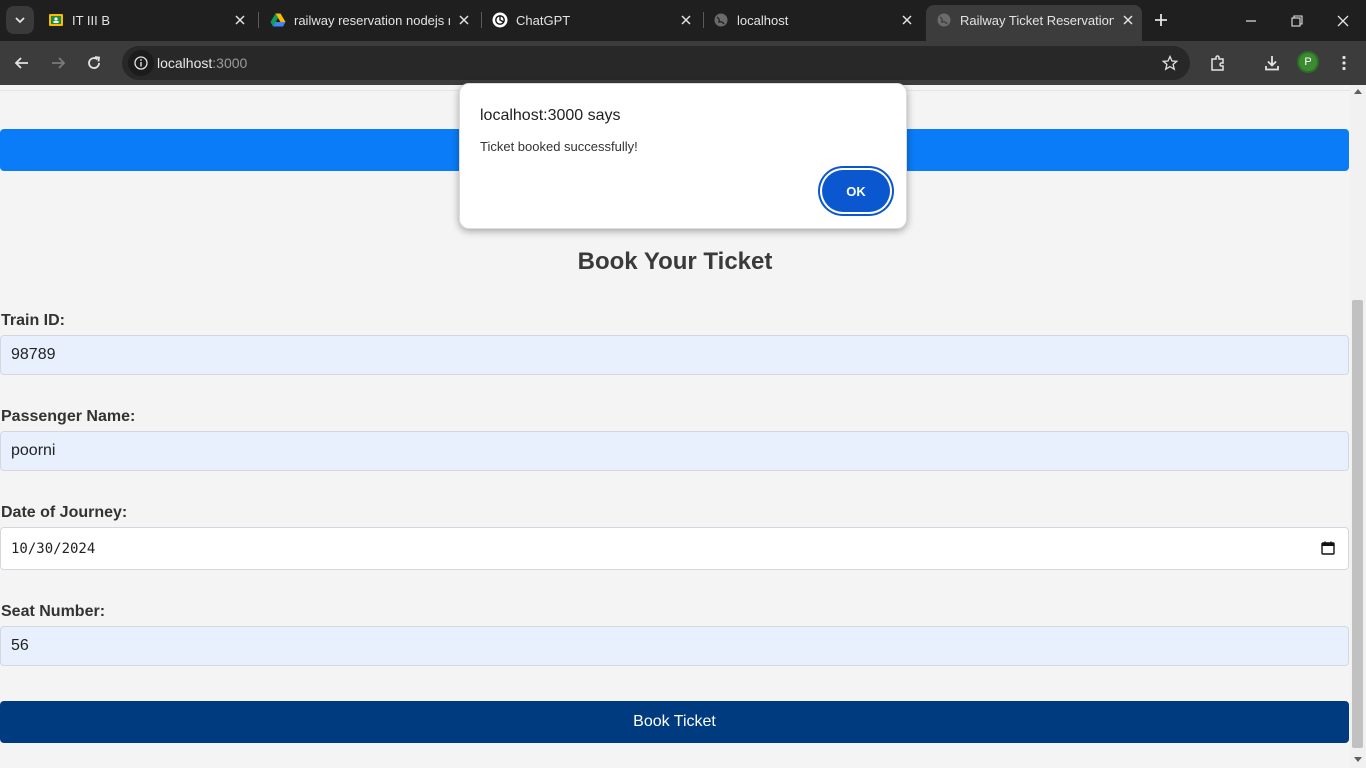  What do you see at coordinates (64, 512) in the screenshot?
I see `date-of-journey-label: Date of Journey:` at bounding box center [64, 512].